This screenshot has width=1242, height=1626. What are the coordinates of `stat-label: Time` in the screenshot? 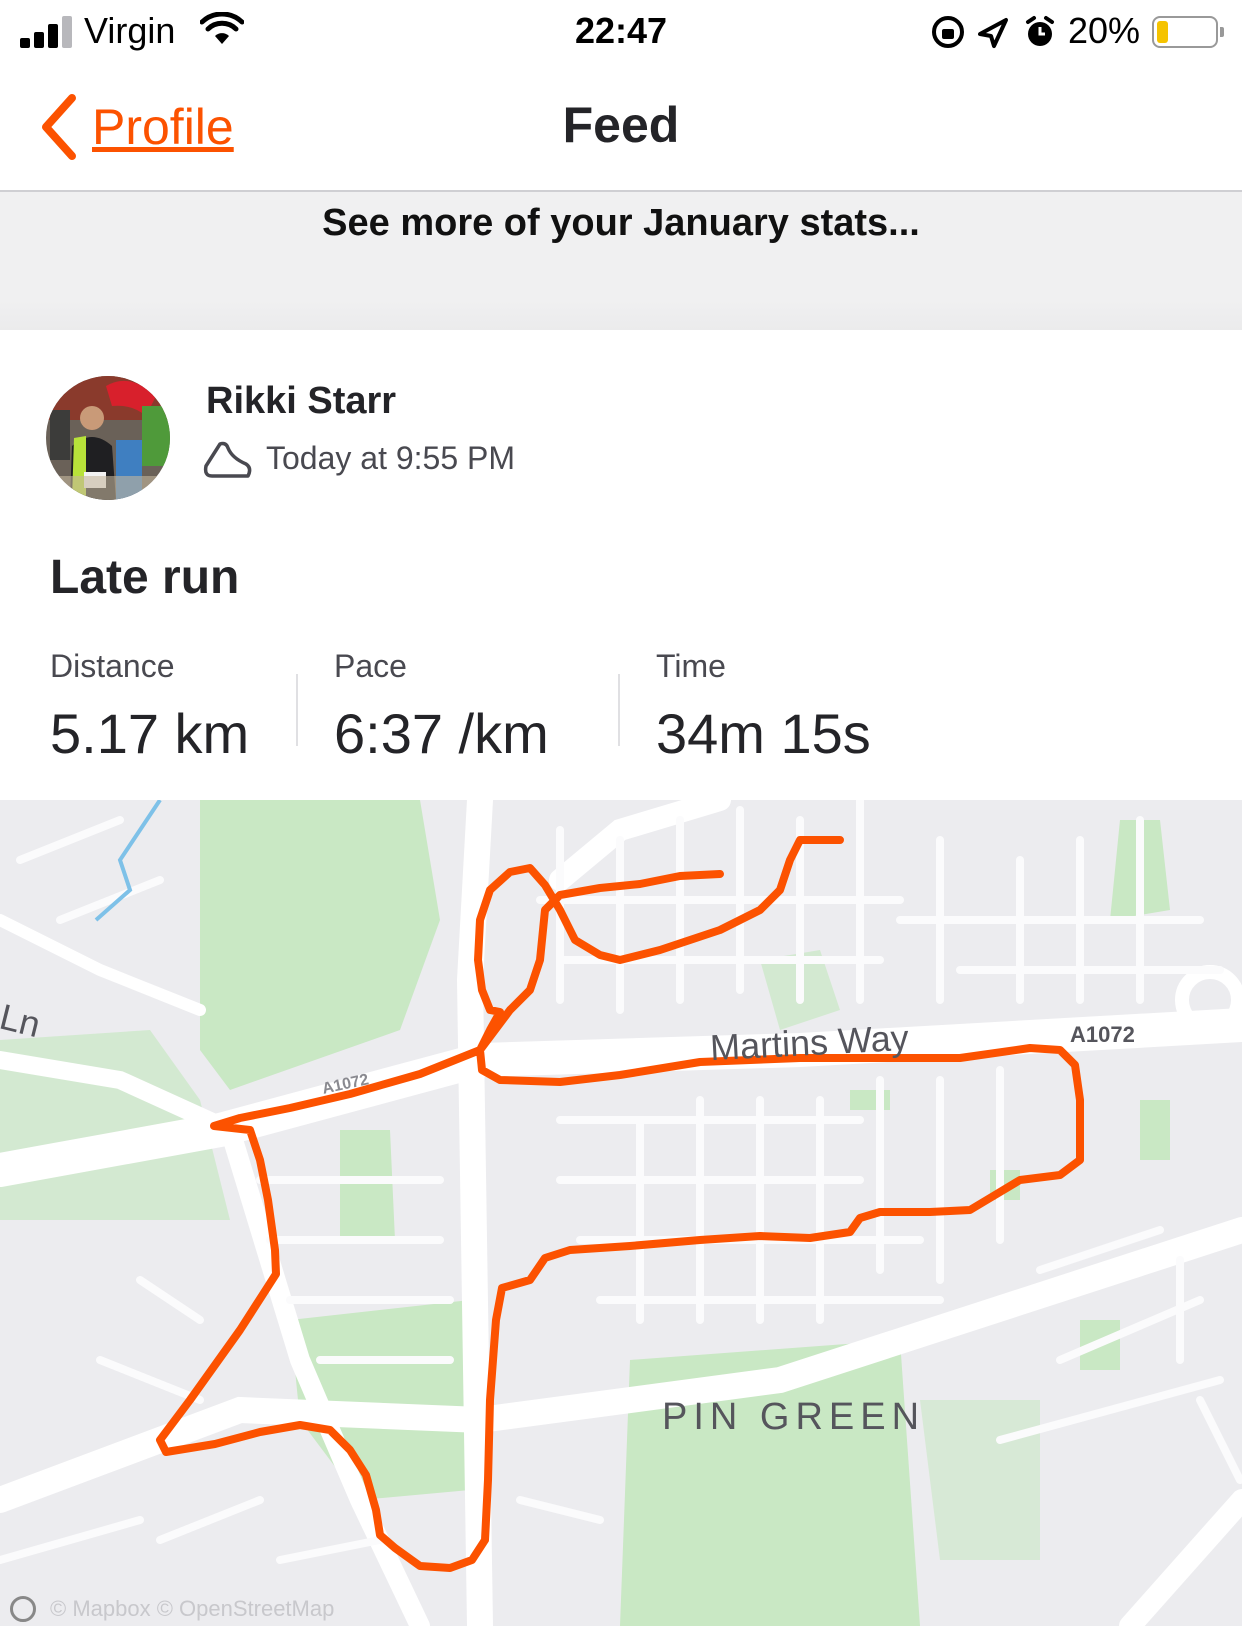 It's located at (691, 666).